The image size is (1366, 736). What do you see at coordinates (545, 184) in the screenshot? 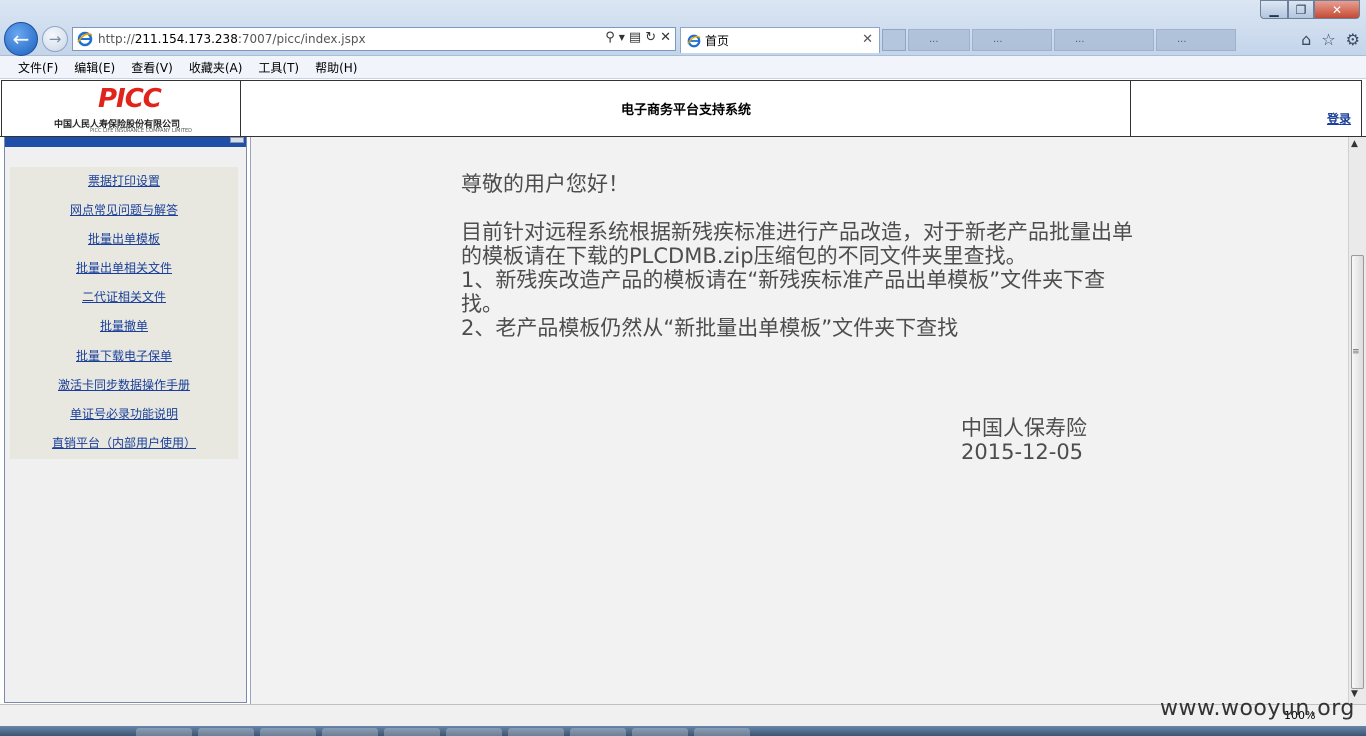
I see `notice-greeting: 尊敬的用户您好！` at bounding box center [545, 184].